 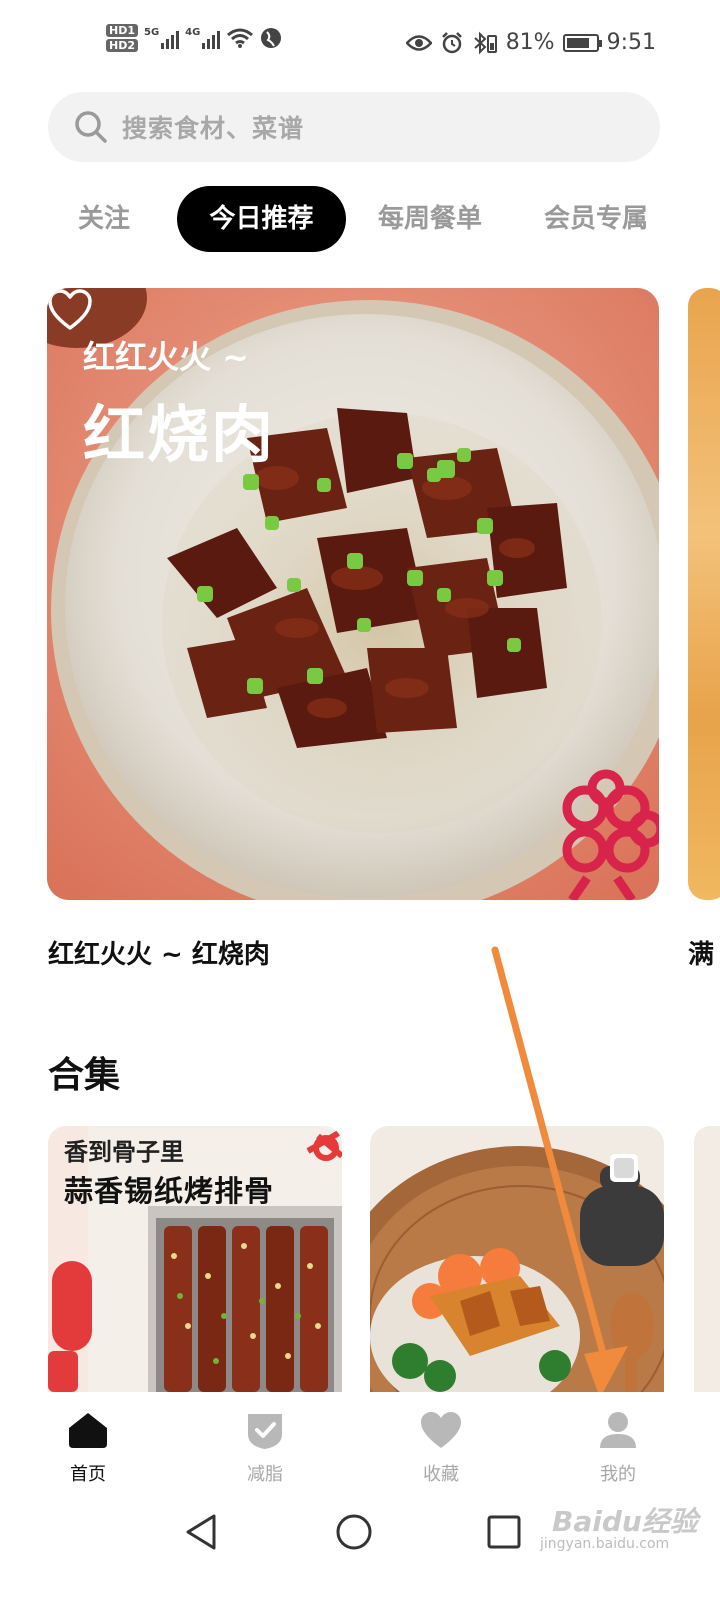 I want to click on eye-icon, so click(x=418, y=42).